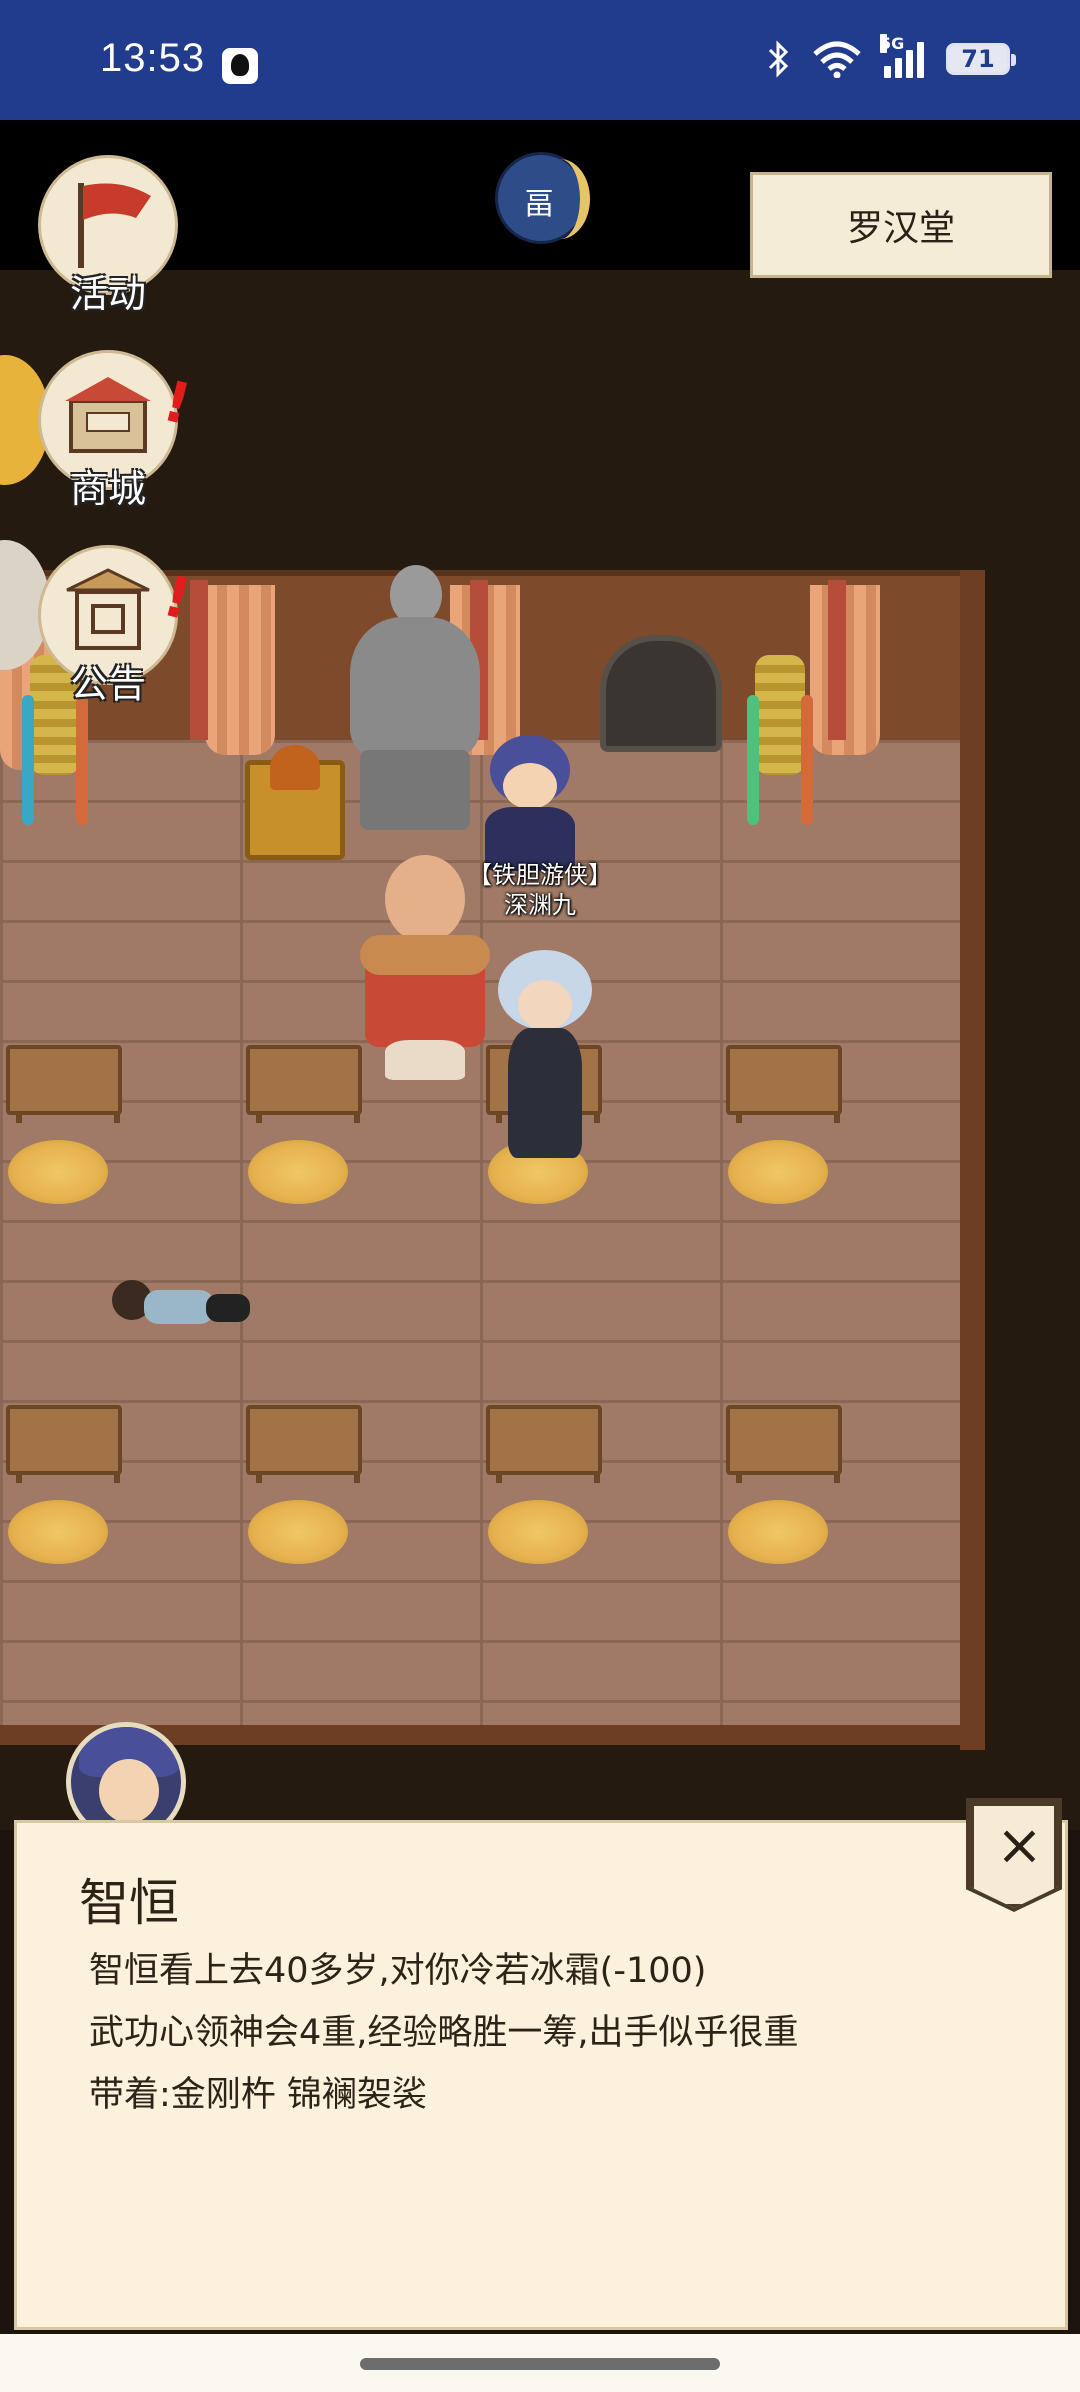  Describe the element at coordinates (240, 66) in the screenshot. I see `qq-icon` at that location.